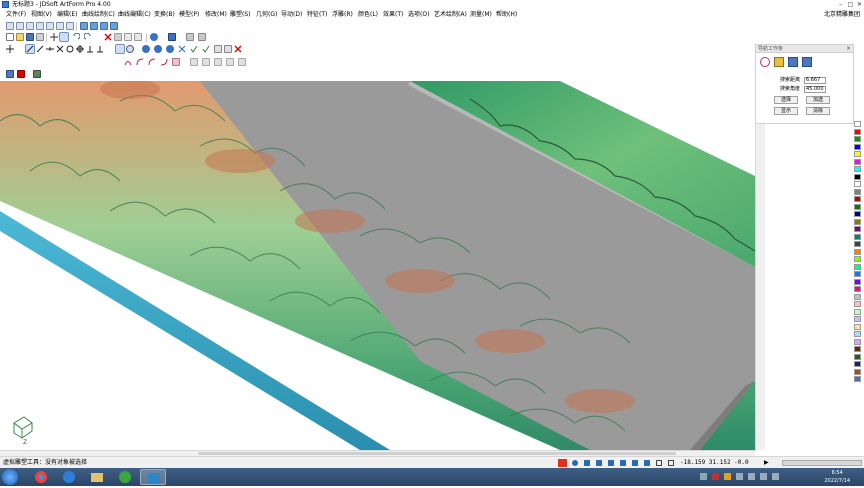 The height and width of the screenshot is (488, 864). I want to click on eye-alt-icon, so click(158, 49).